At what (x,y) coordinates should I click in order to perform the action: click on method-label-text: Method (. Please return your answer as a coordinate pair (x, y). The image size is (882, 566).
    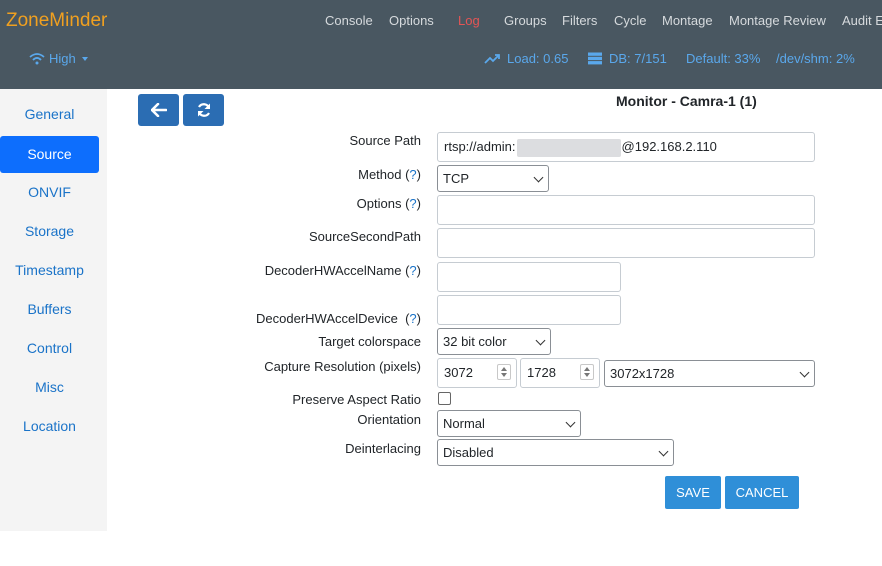
    Looking at the image, I should click on (384, 174).